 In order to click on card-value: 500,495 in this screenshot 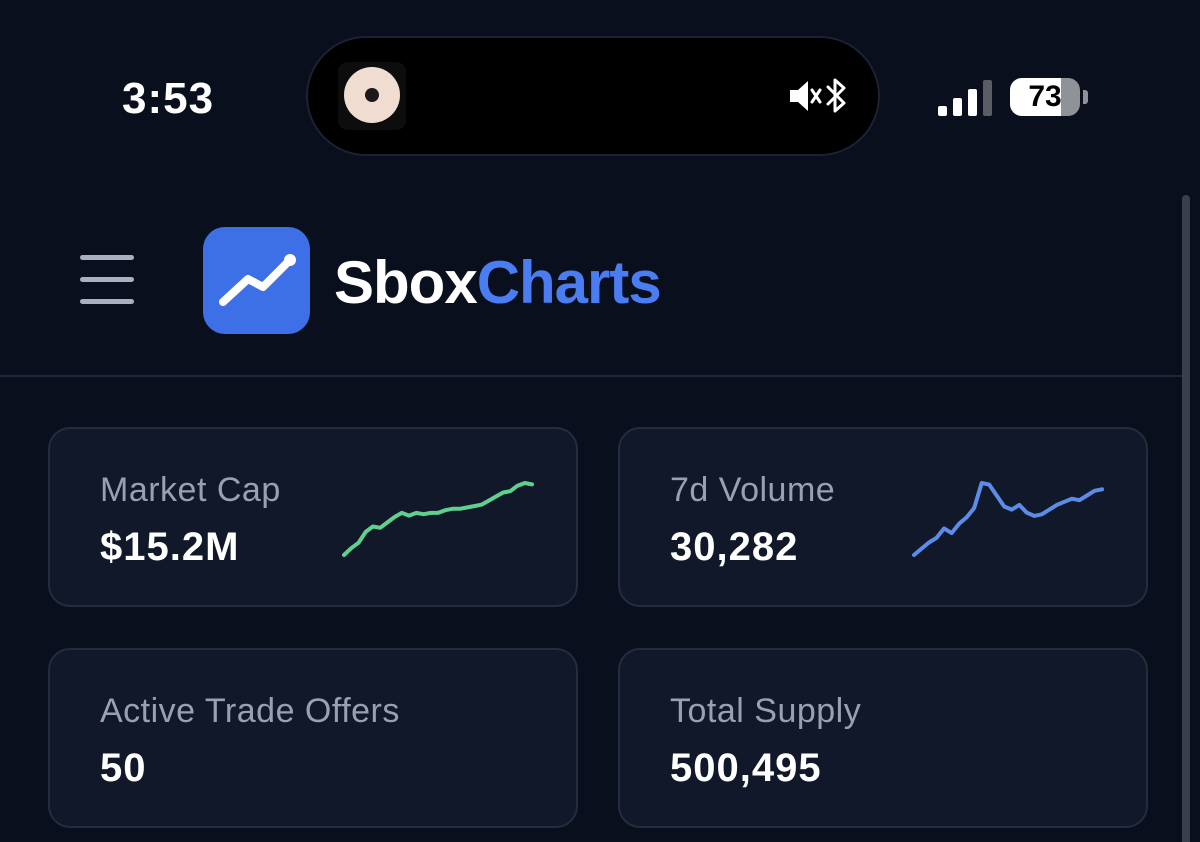, I will do `click(746, 768)`.